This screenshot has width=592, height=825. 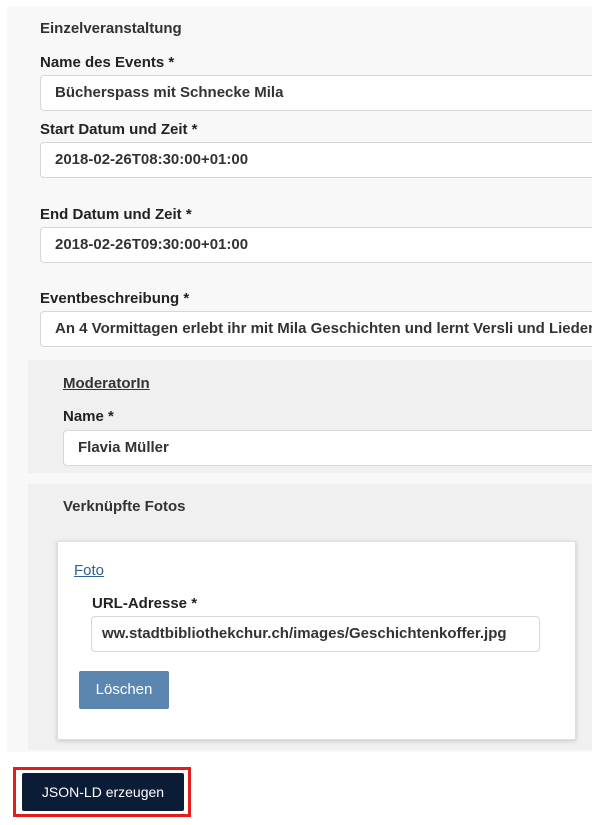 I want to click on moderator-link: ModeratorIn, so click(x=106, y=383).